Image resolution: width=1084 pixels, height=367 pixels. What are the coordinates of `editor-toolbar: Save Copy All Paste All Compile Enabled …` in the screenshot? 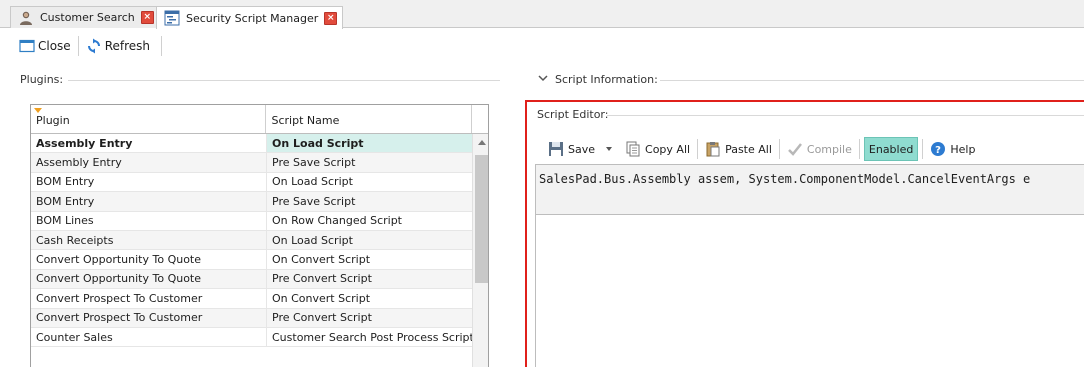 It's located at (761, 149).